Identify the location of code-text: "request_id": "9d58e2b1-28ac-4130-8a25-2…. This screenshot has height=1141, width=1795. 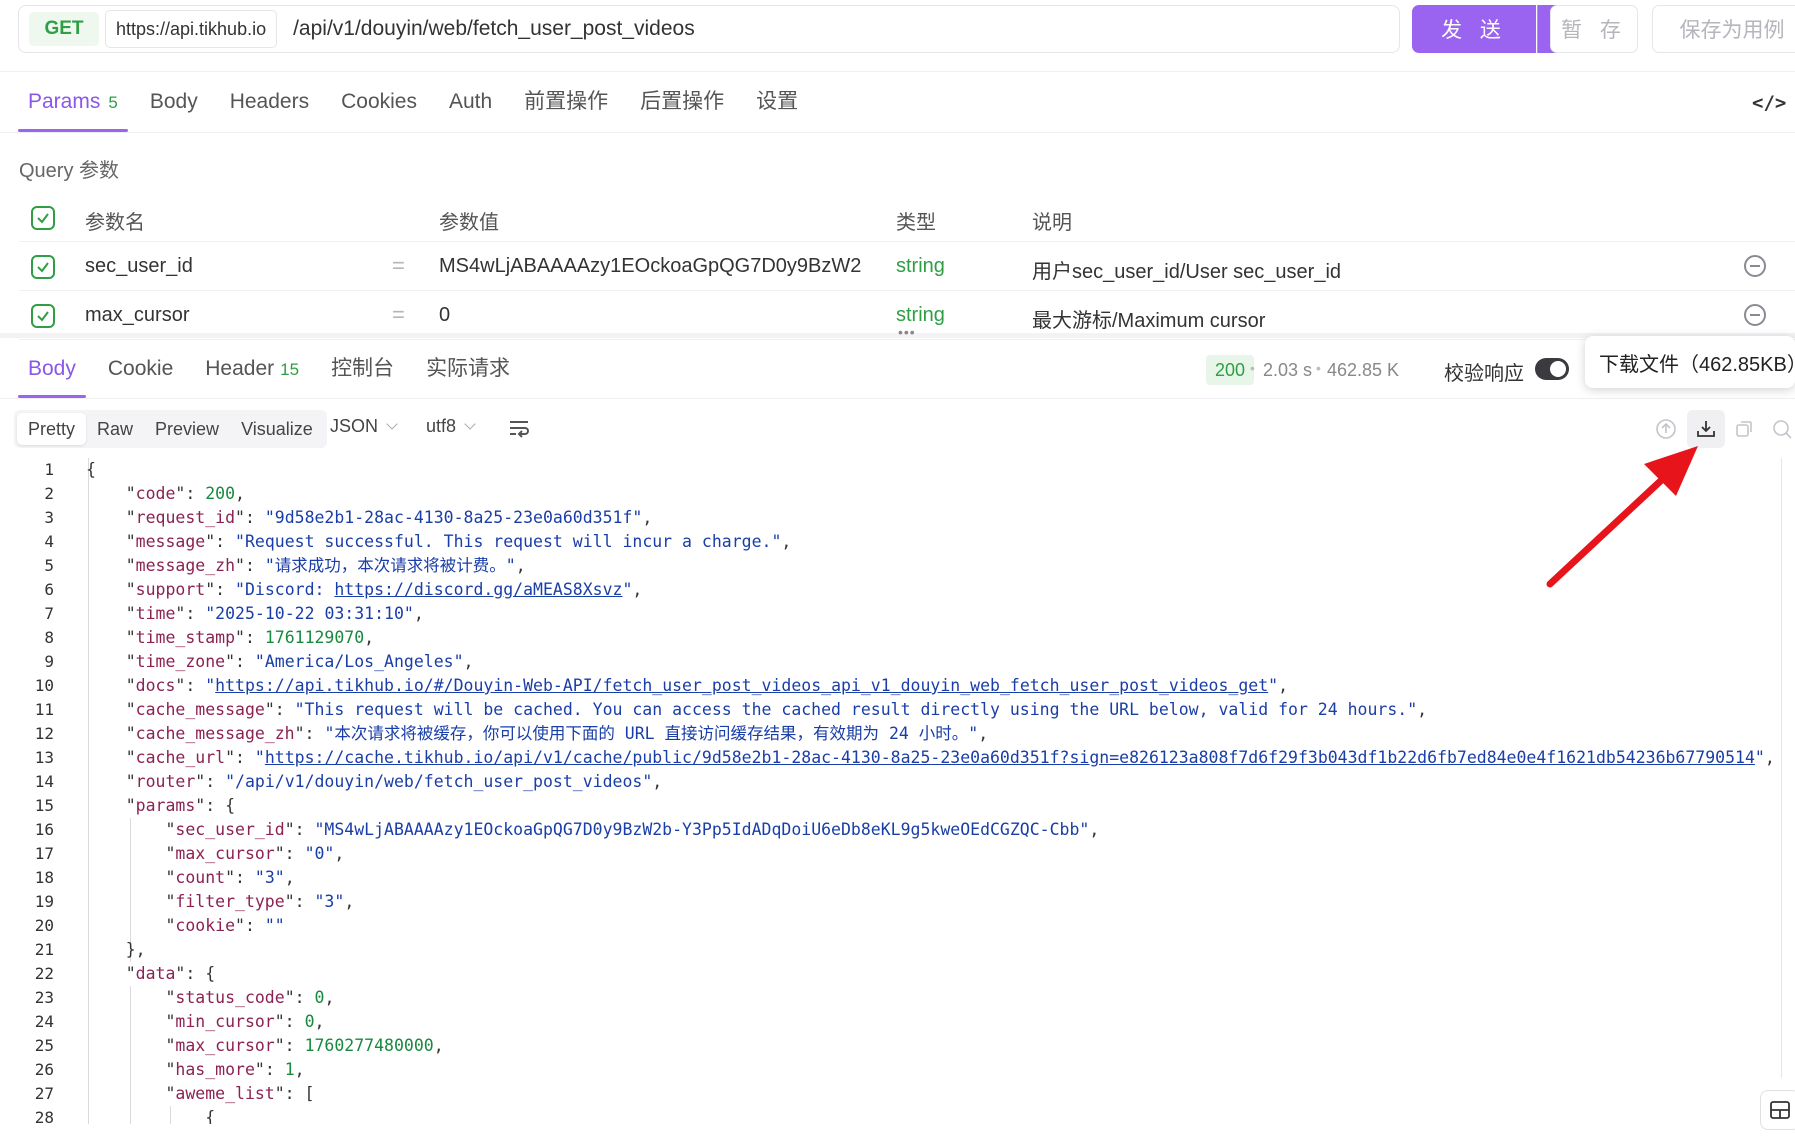
(369, 517).